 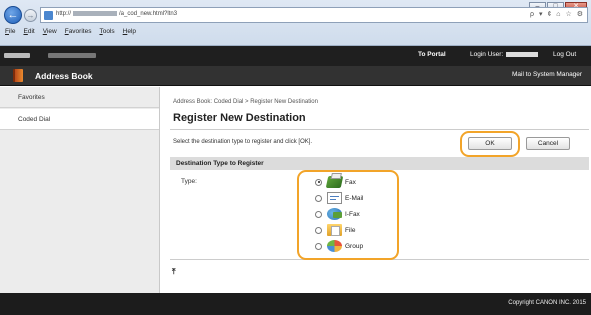 I want to click on login-user: Login User:, so click(x=504, y=54).